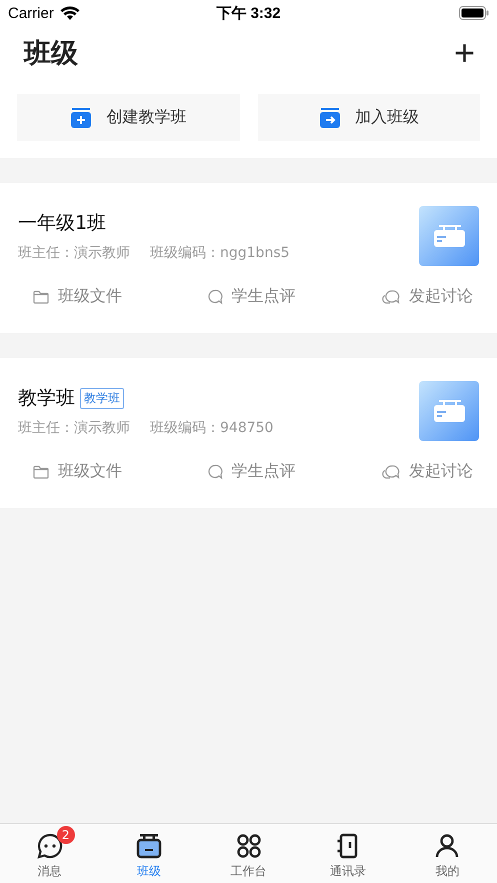 This screenshot has width=497, height=883. I want to click on tab-item: 工作台, so click(248, 853).